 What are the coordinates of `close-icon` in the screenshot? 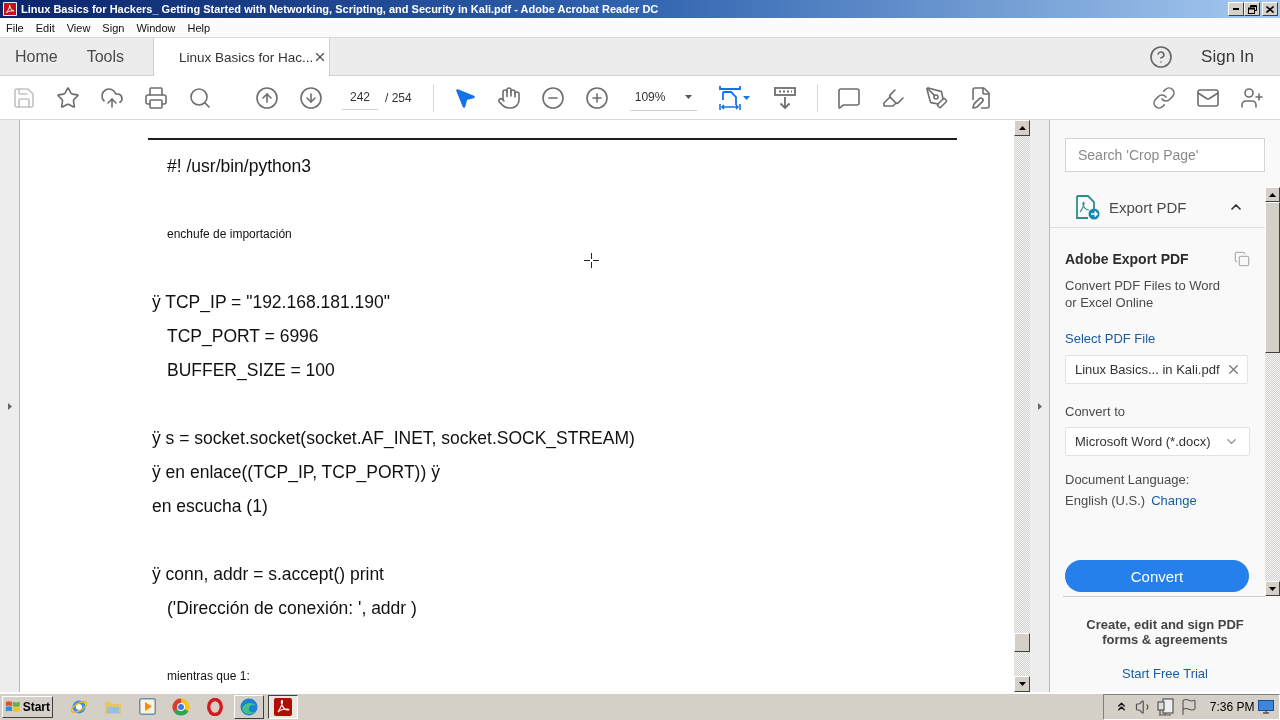 It's located at (1270, 9).